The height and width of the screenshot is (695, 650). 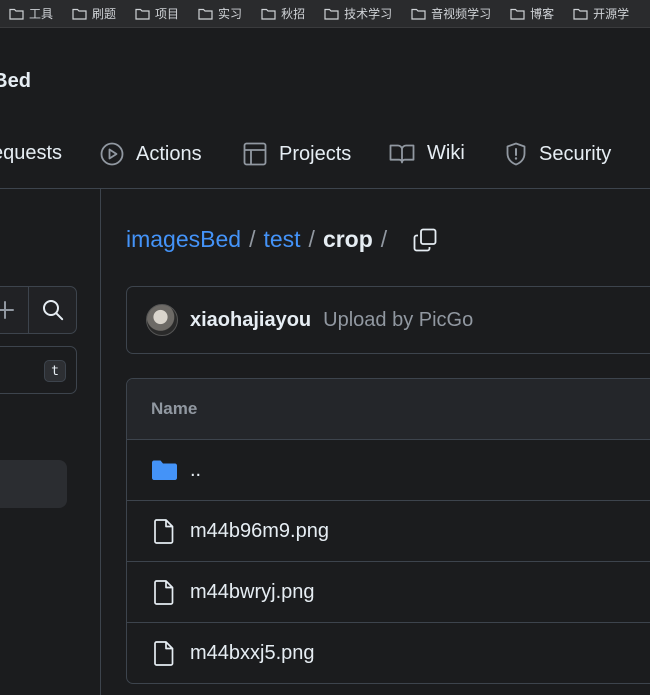 What do you see at coordinates (347, 239) in the screenshot?
I see `breadcrumb-current: crop` at bounding box center [347, 239].